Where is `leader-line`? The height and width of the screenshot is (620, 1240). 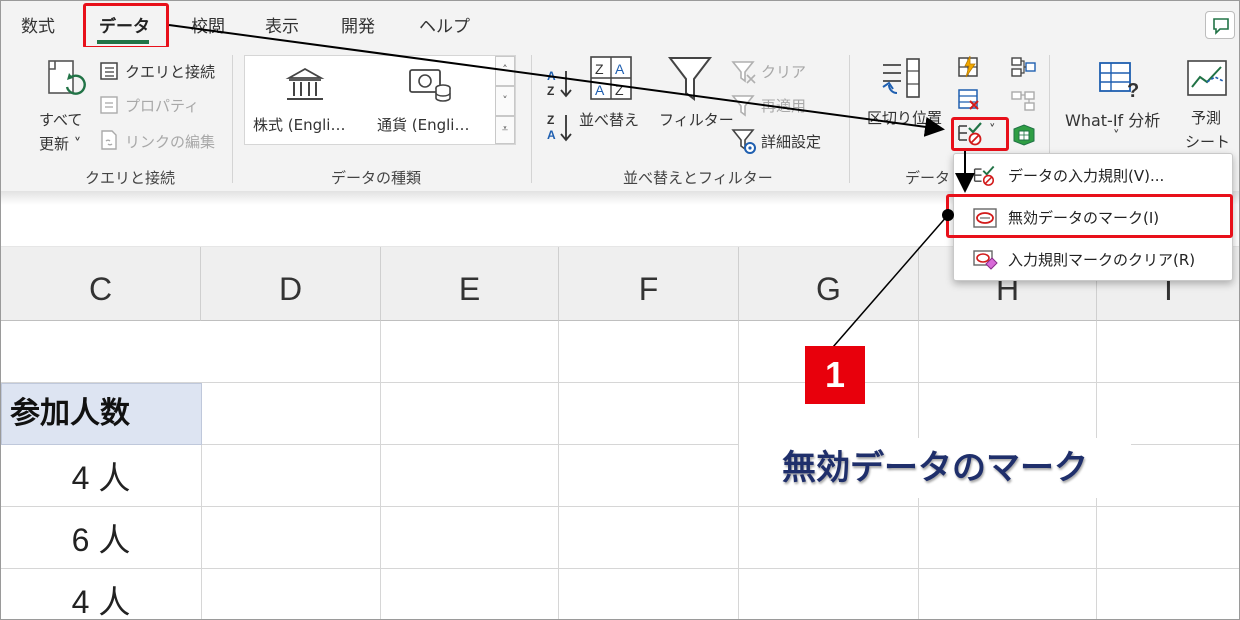 leader-line is located at coordinates (890, 281).